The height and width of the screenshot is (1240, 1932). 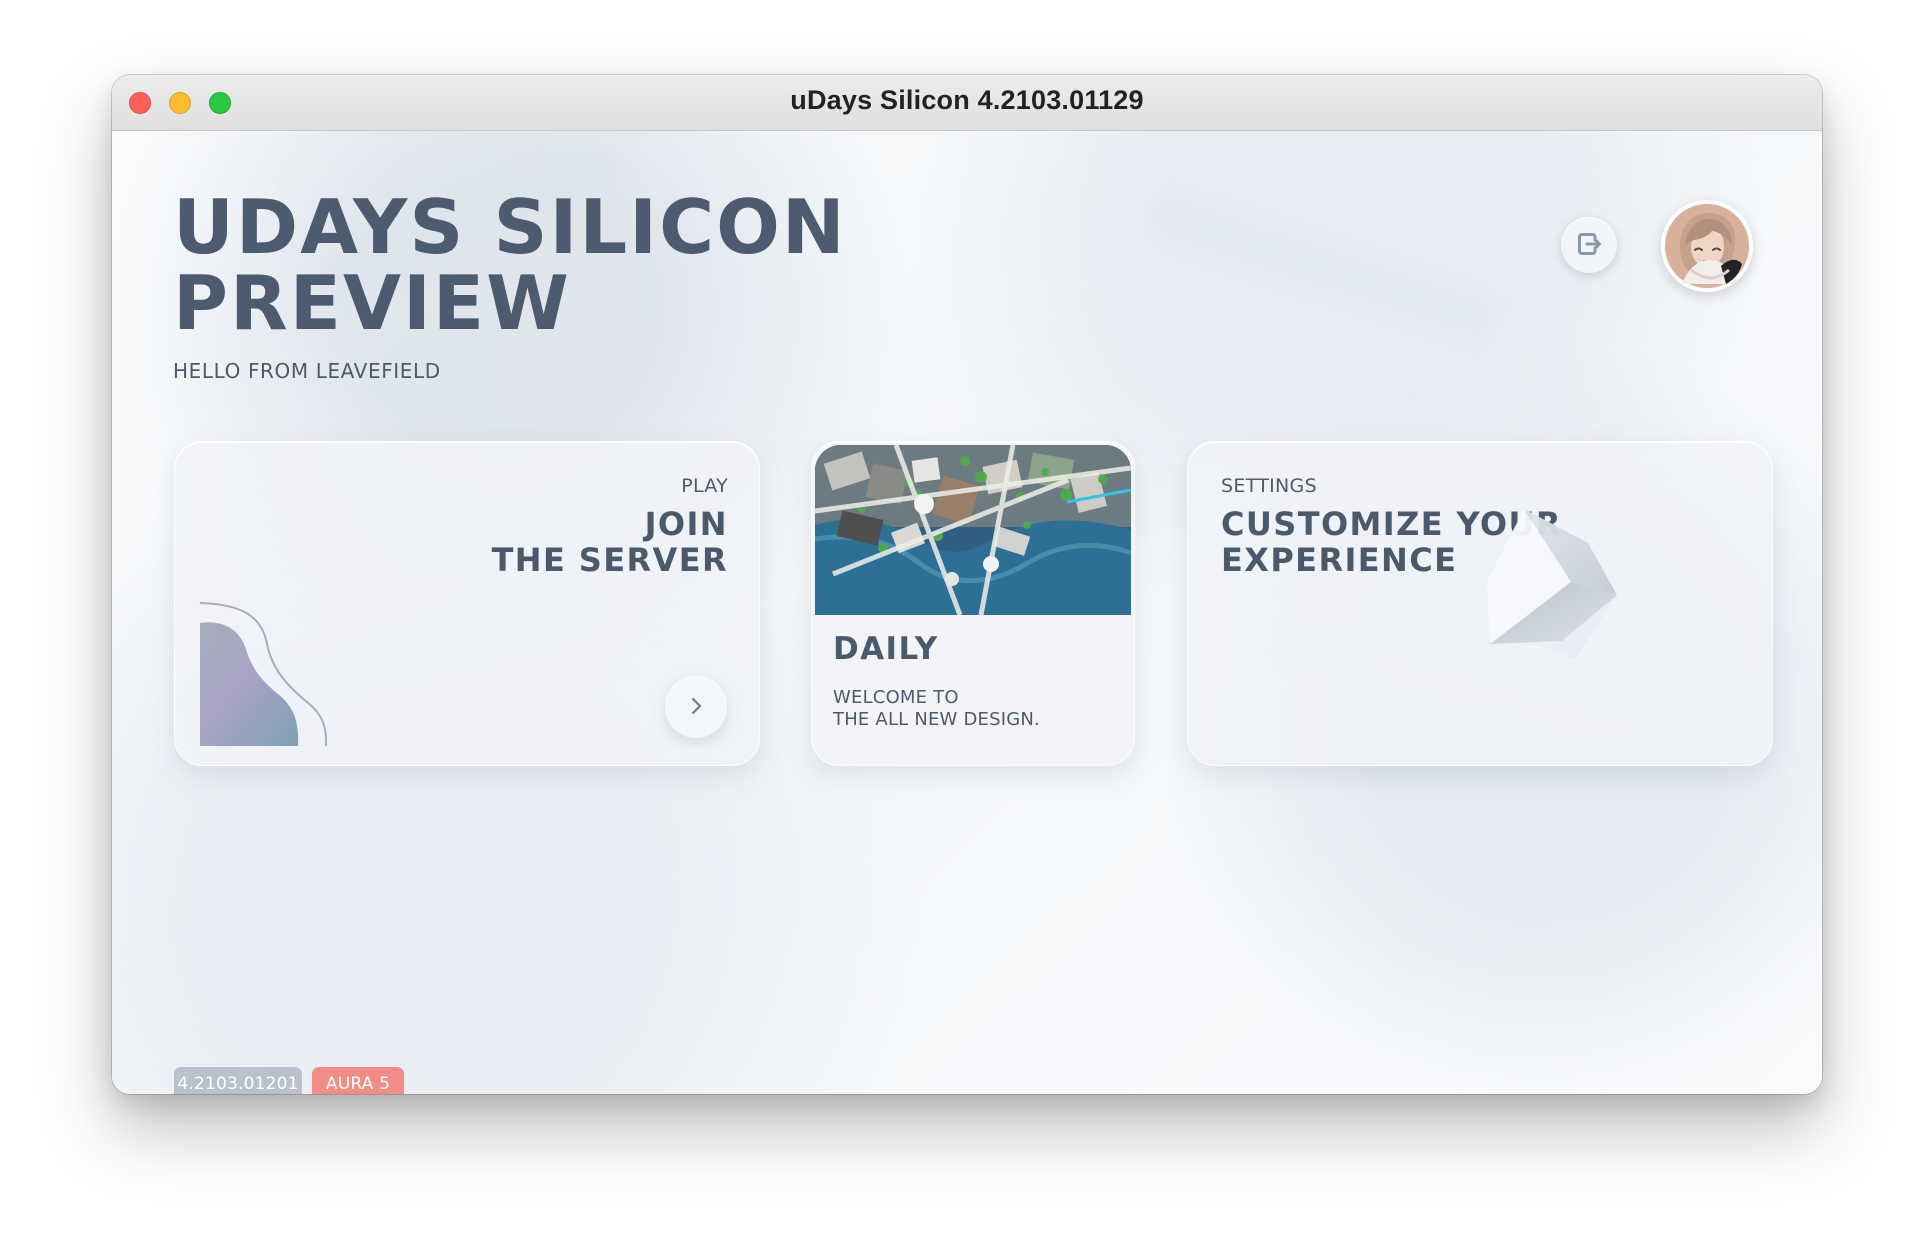 I want to click on daily-description-line: WELCOME TO, so click(x=896, y=697).